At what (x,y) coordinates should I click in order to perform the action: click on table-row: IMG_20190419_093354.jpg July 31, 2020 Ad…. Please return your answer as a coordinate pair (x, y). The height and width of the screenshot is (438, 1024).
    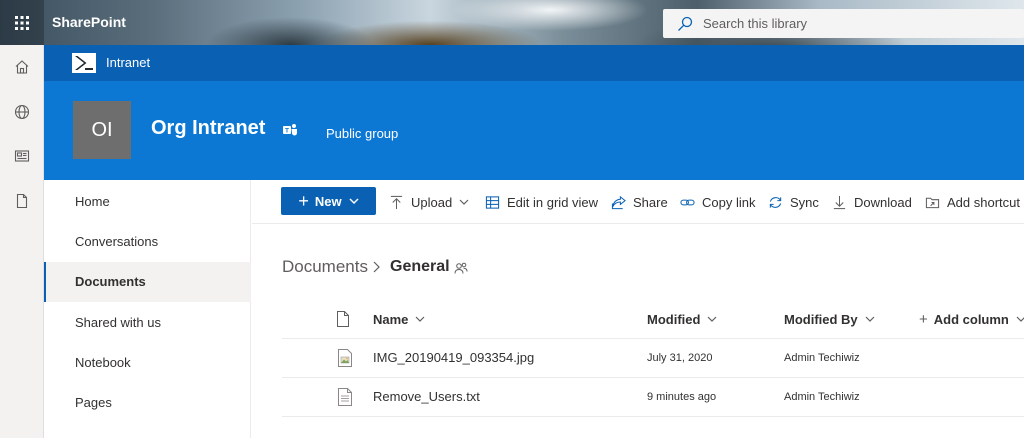
    Looking at the image, I should click on (653, 358).